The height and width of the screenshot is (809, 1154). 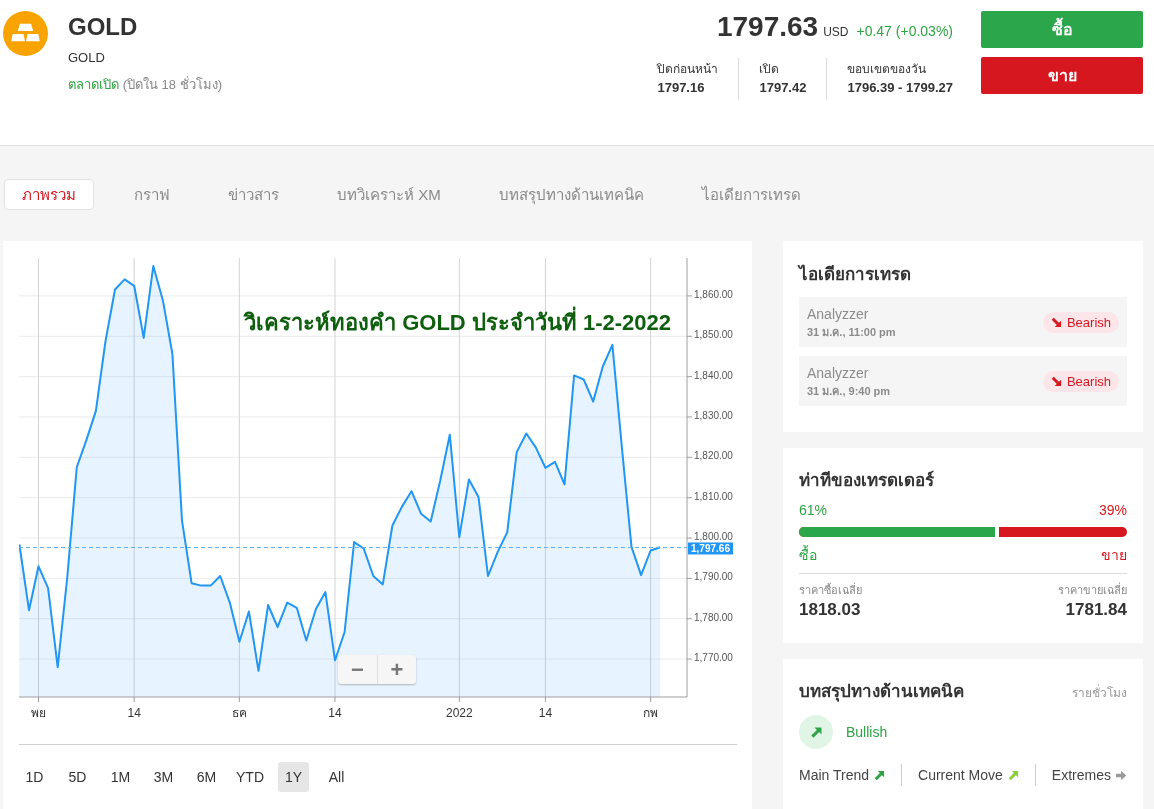 I want to click on zoom-out-button: −, so click(x=357, y=669).